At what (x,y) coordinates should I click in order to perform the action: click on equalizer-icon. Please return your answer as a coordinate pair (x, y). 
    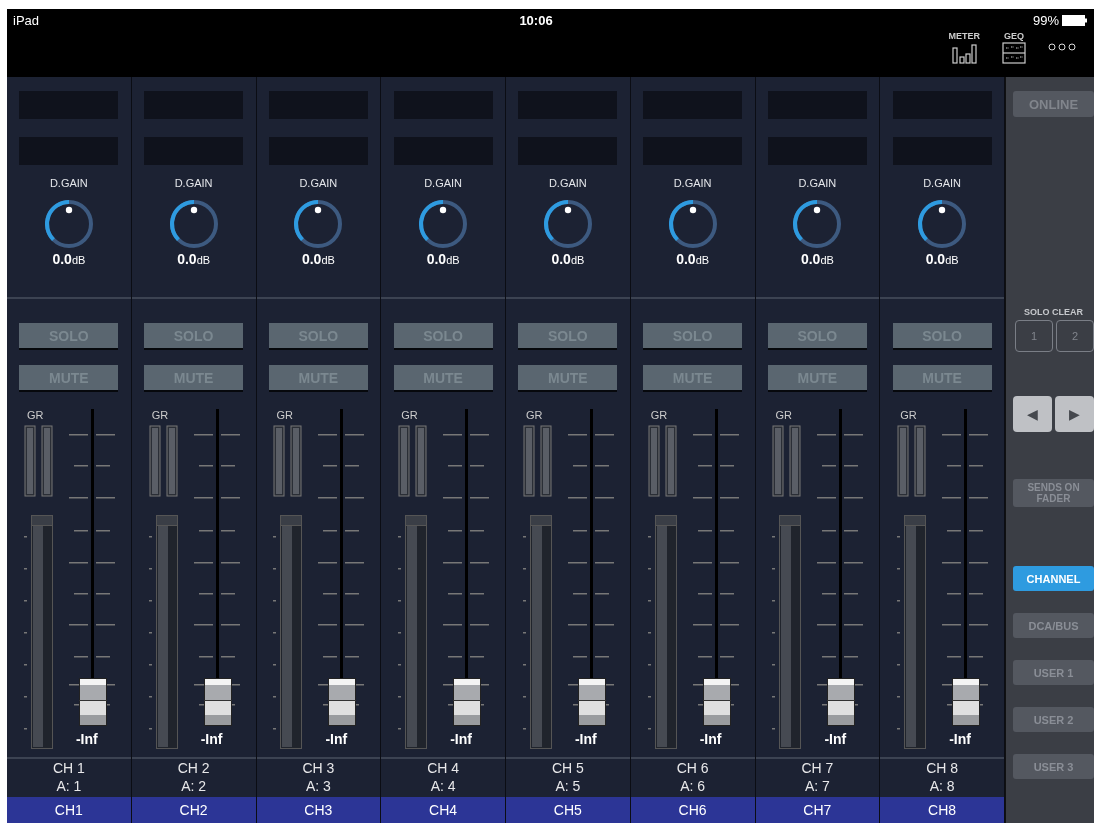
    Looking at the image, I should click on (1014, 53).